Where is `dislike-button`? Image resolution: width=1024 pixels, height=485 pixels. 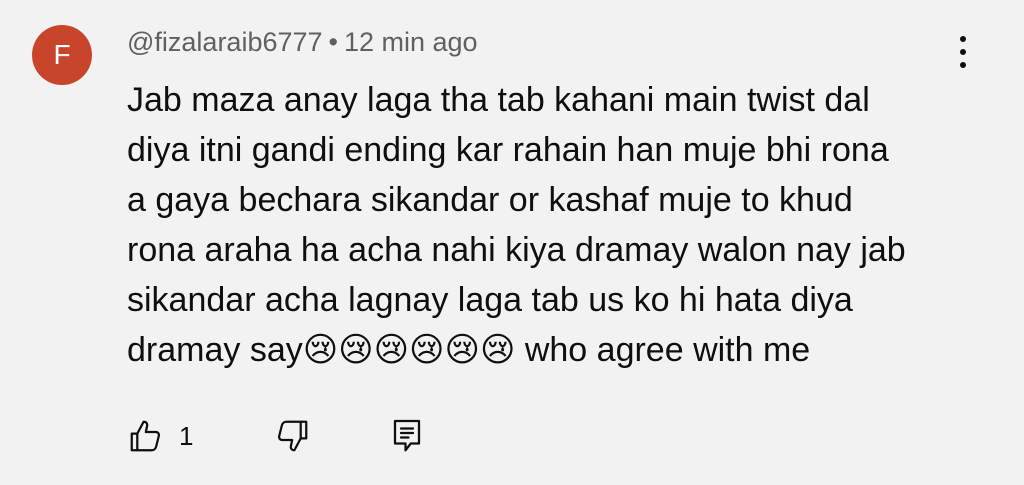
dislike-button is located at coordinates (292, 436).